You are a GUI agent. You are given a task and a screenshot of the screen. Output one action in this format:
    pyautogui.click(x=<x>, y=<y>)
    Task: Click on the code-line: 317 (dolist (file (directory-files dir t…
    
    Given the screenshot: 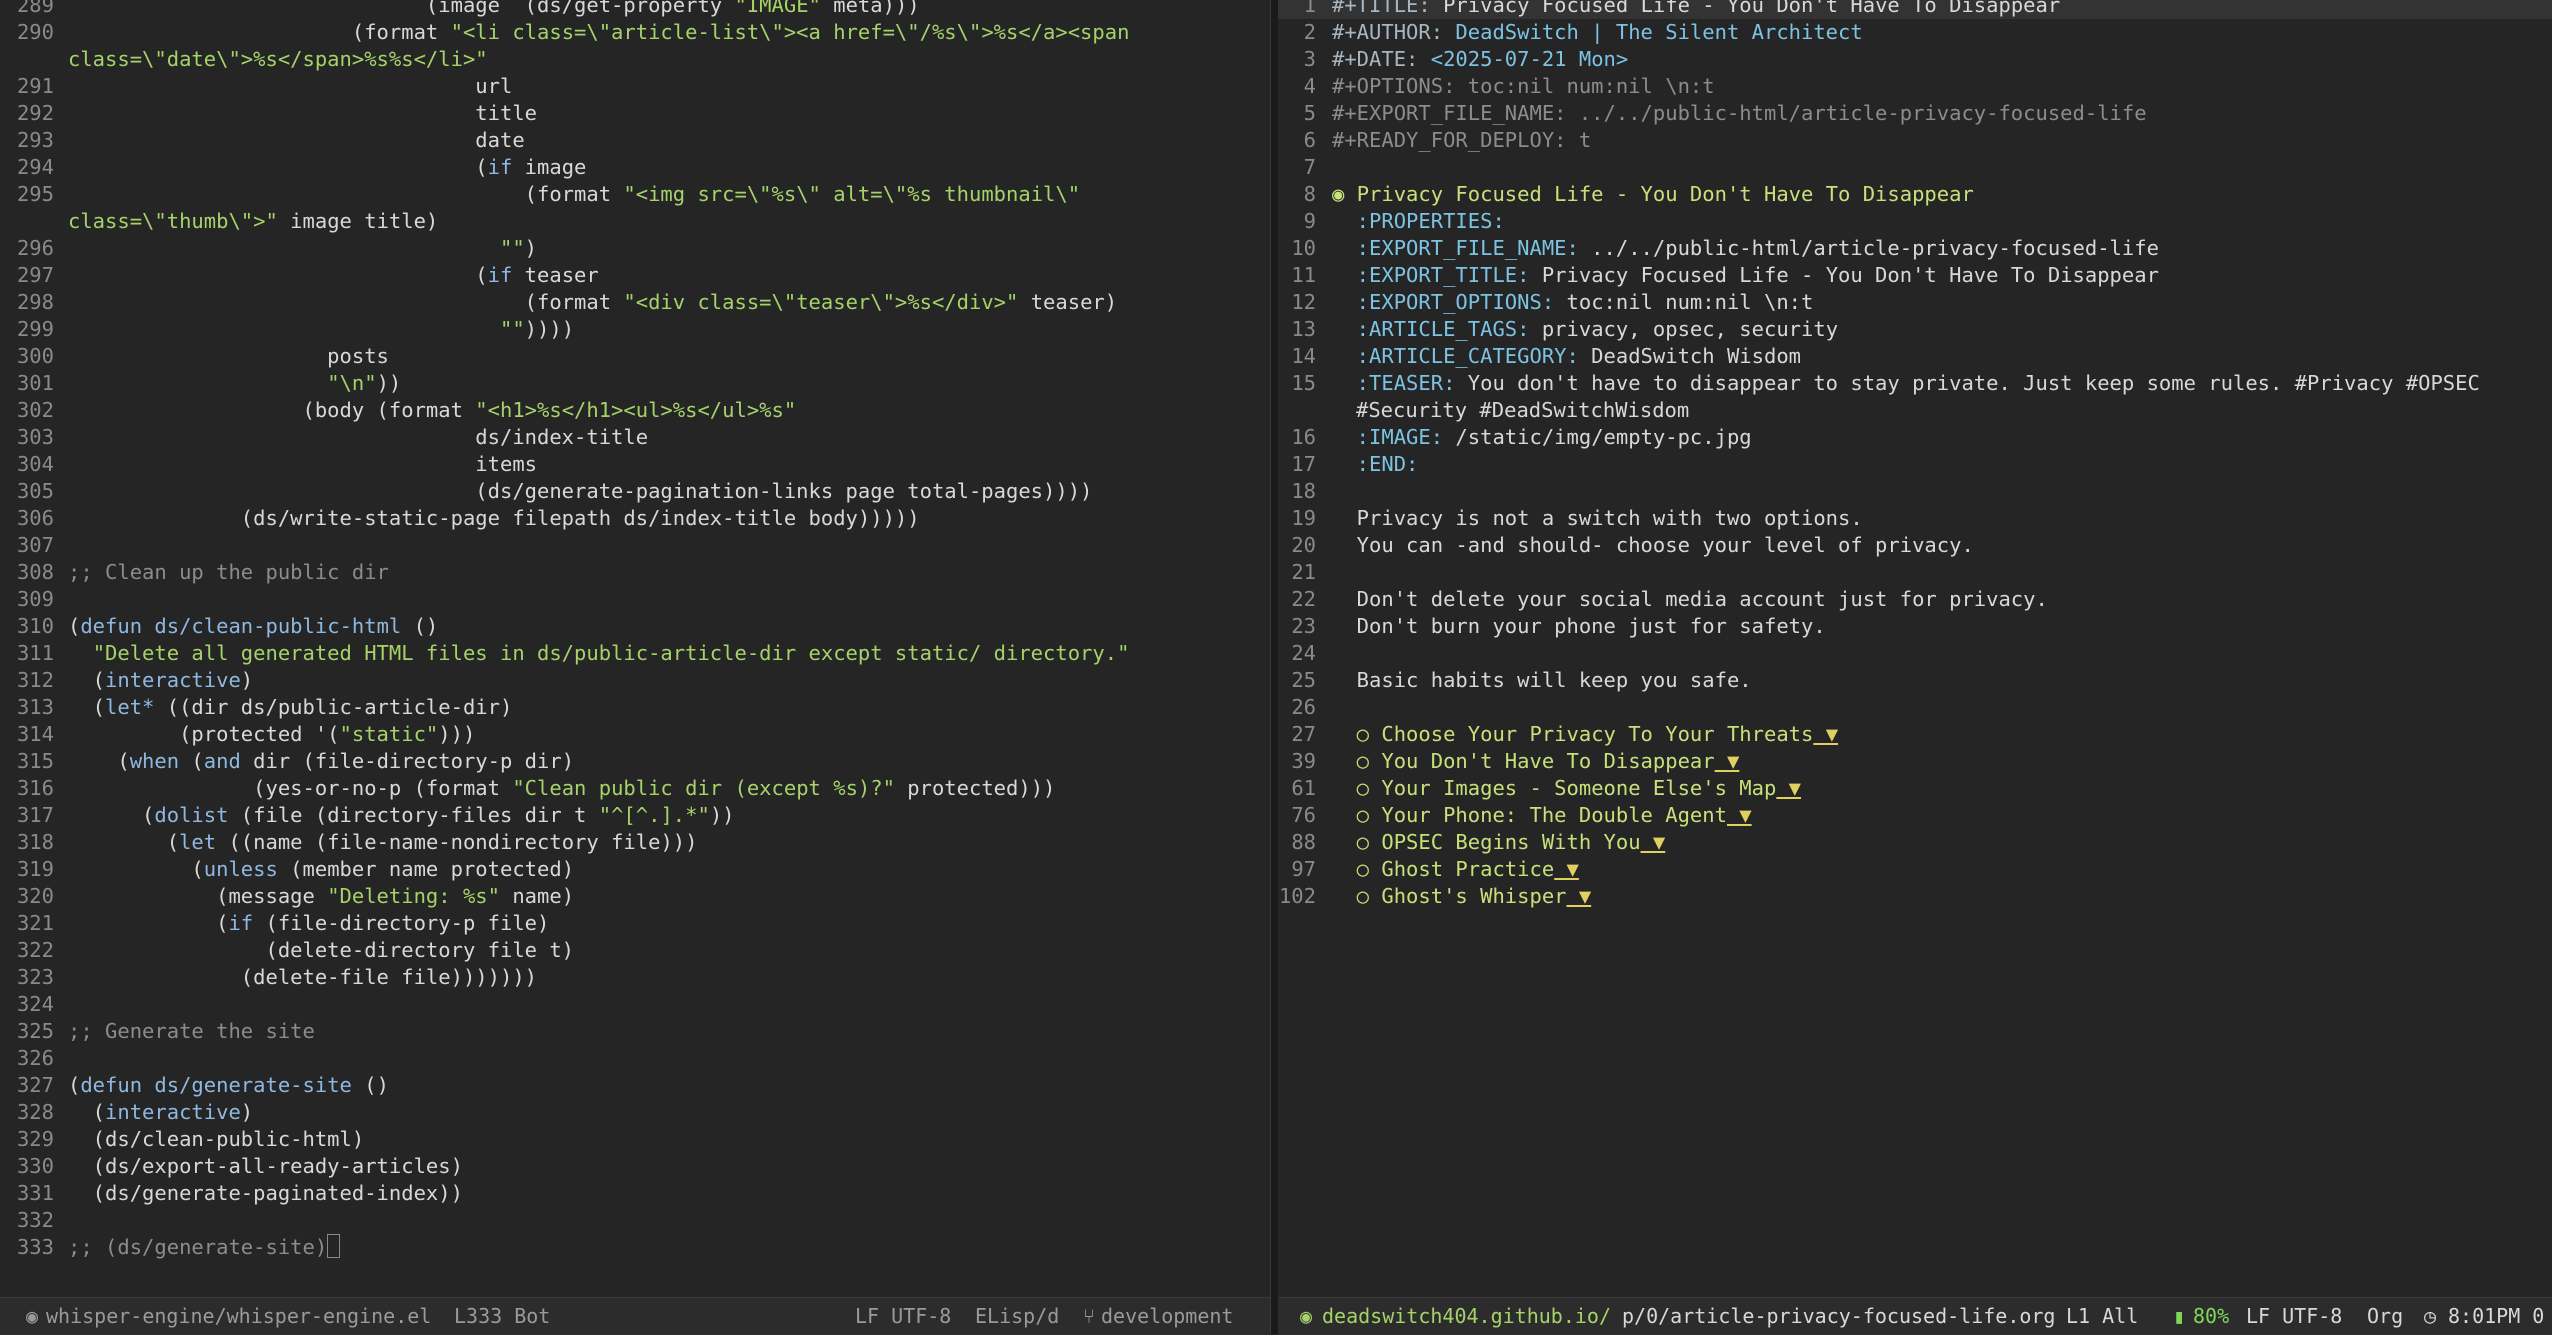 What is the action you would take?
    pyautogui.click(x=635, y=815)
    